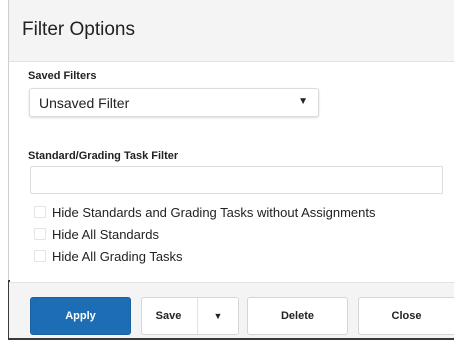  What do you see at coordinates (406, 316) in the screenshot?
I see `close-button: Close` at bounding box center [406, 316].